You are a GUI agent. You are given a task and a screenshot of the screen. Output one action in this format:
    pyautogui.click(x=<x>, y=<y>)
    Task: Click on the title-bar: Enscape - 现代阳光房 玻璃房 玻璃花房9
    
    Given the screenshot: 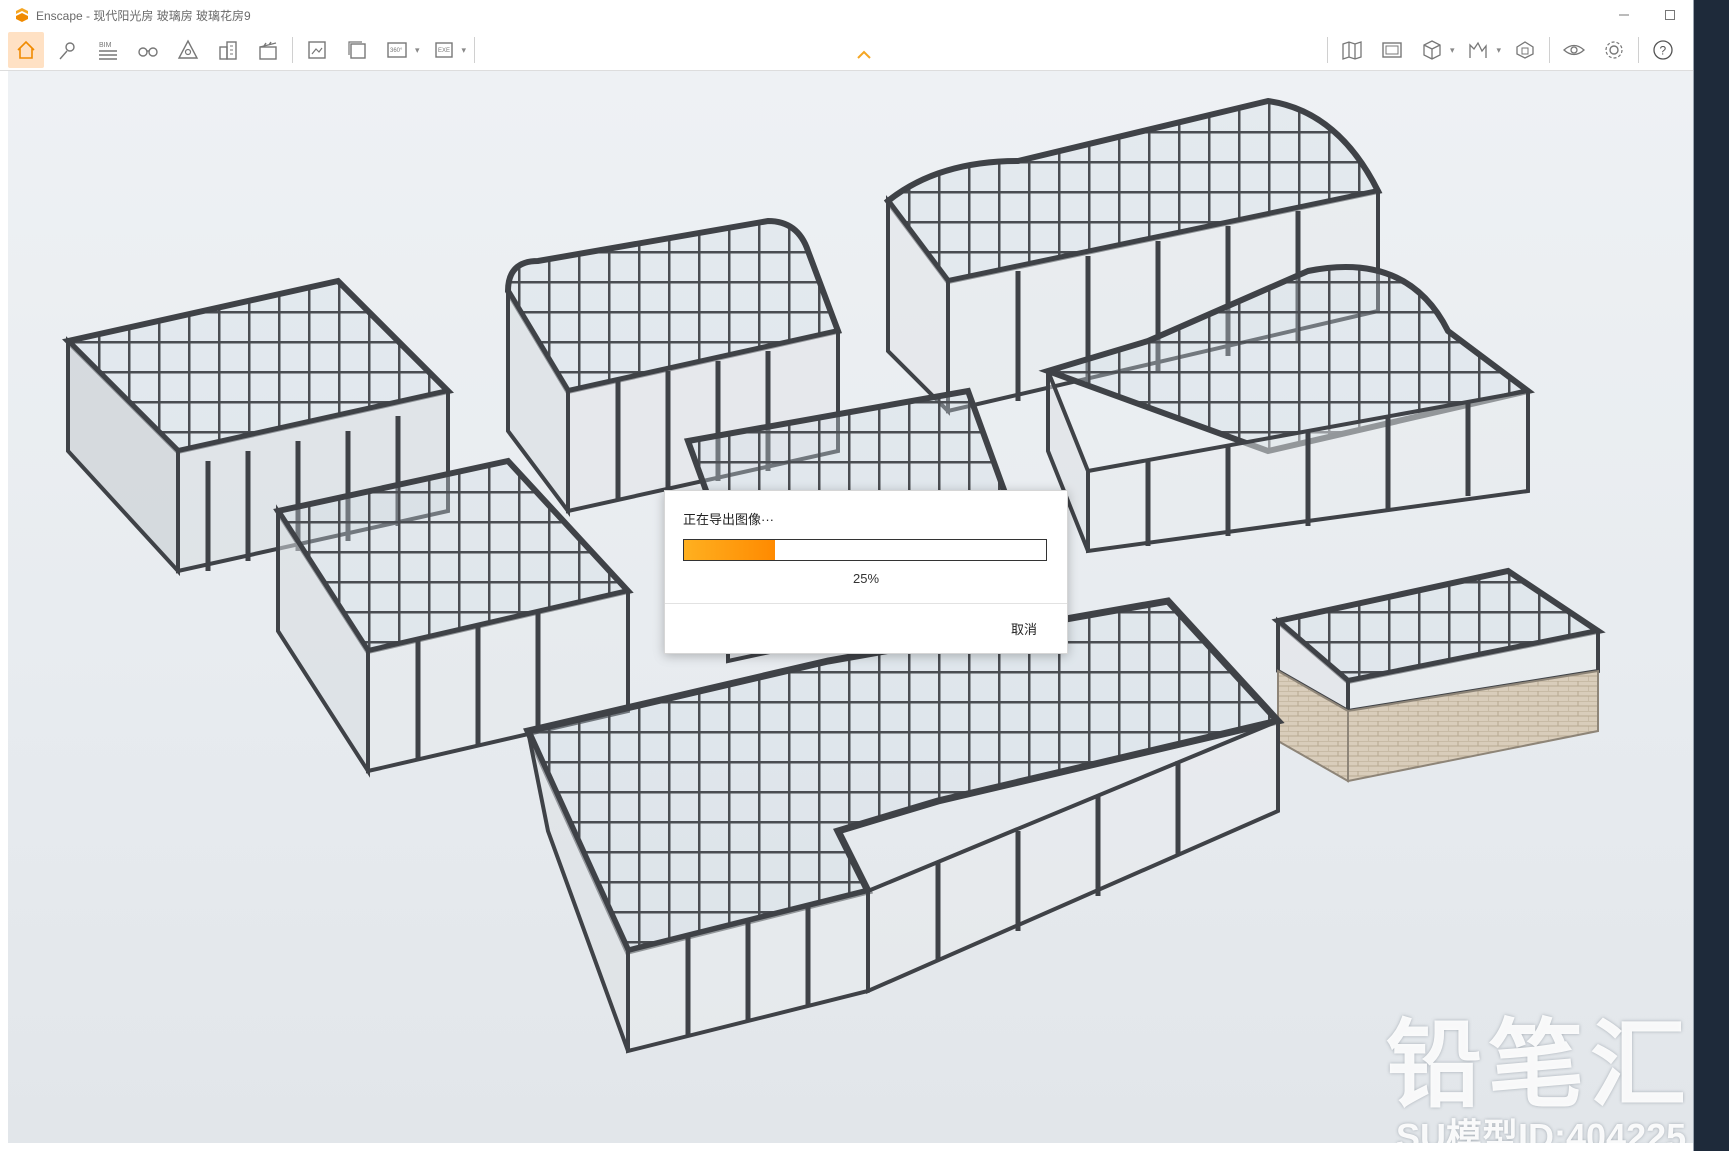 What is the action you would take?
    pyautogui.click(x=846, y=15)
    